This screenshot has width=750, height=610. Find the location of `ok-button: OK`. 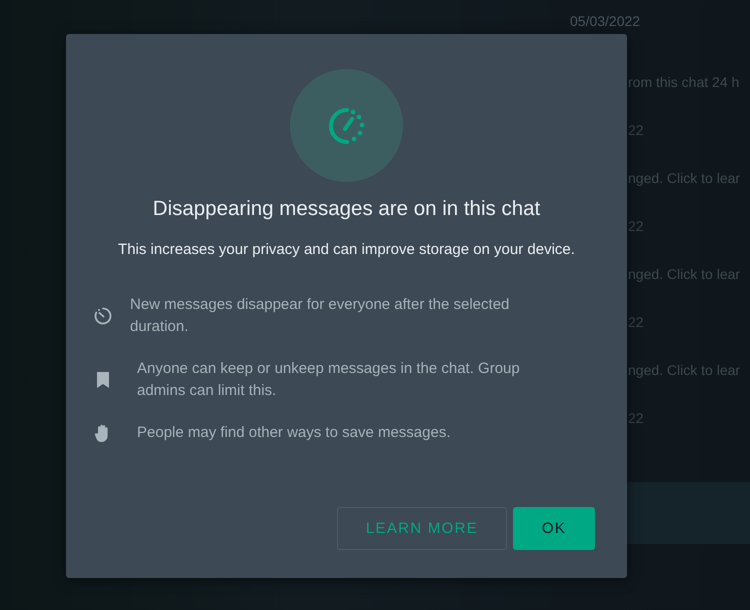

ok-button: OK is located at coordinates (554, 528).